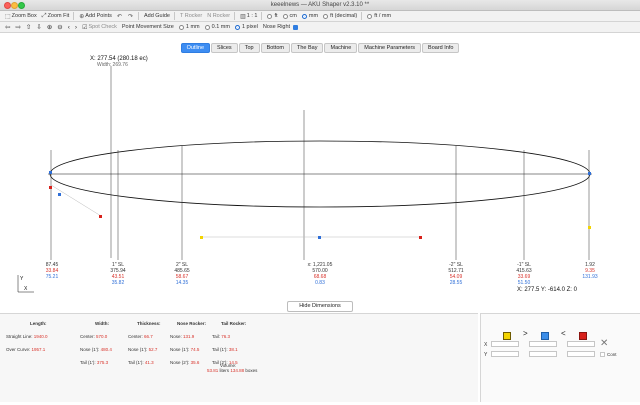 Image resolution: width=640 pixels, height=405 pixels. Describe the element at coordinates (547, 290) in the screenshot. I see `cursor-coordinates: X: 277.5 Y: -614.0 Z: 0` at that location.